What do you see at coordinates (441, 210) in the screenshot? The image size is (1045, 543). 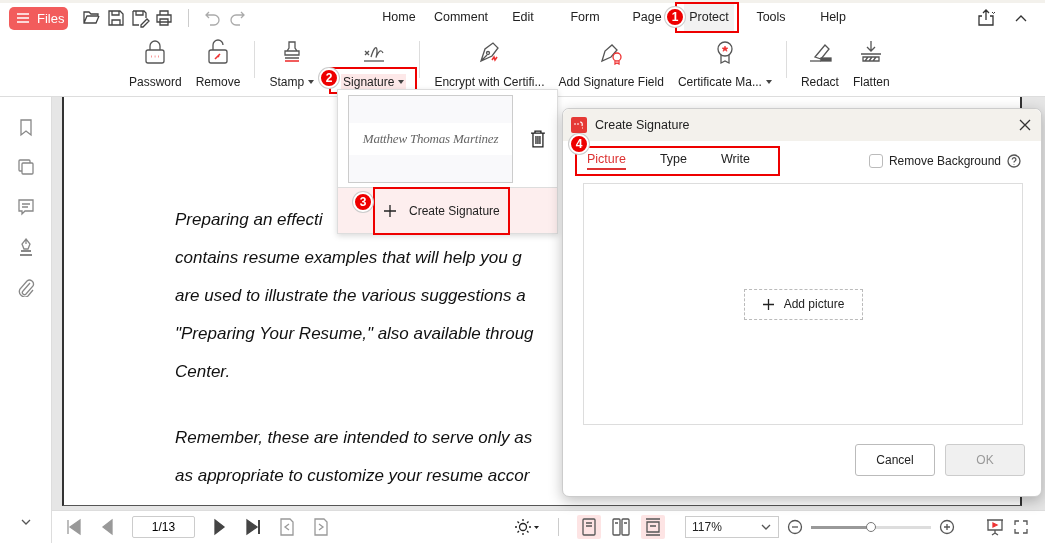 I see `create-signature-button: Create Signature` at bounding box center [441, 210].